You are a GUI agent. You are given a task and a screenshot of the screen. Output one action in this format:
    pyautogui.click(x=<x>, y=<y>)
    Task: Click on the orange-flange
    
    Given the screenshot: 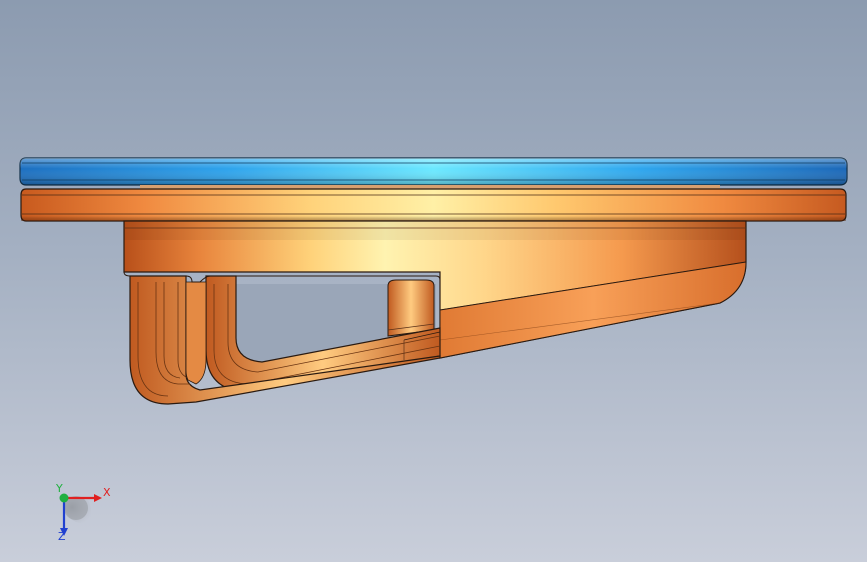 What is the action you would take?
    pyautogui.click(x=433, y=205)
    